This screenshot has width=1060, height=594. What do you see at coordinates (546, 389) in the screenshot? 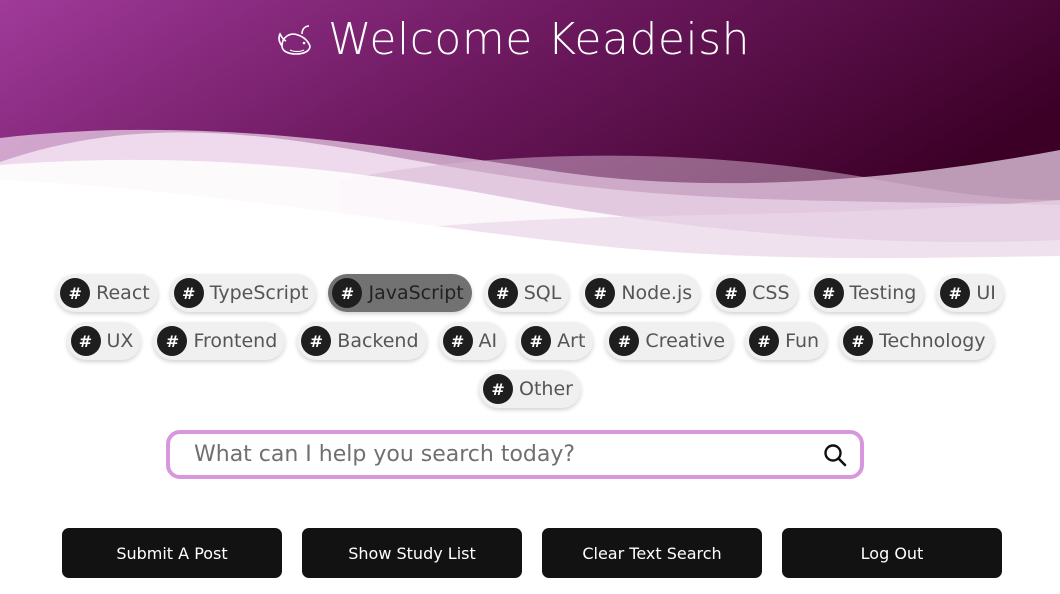
I see `tag-label: Other` at bounding box center [546, 389].